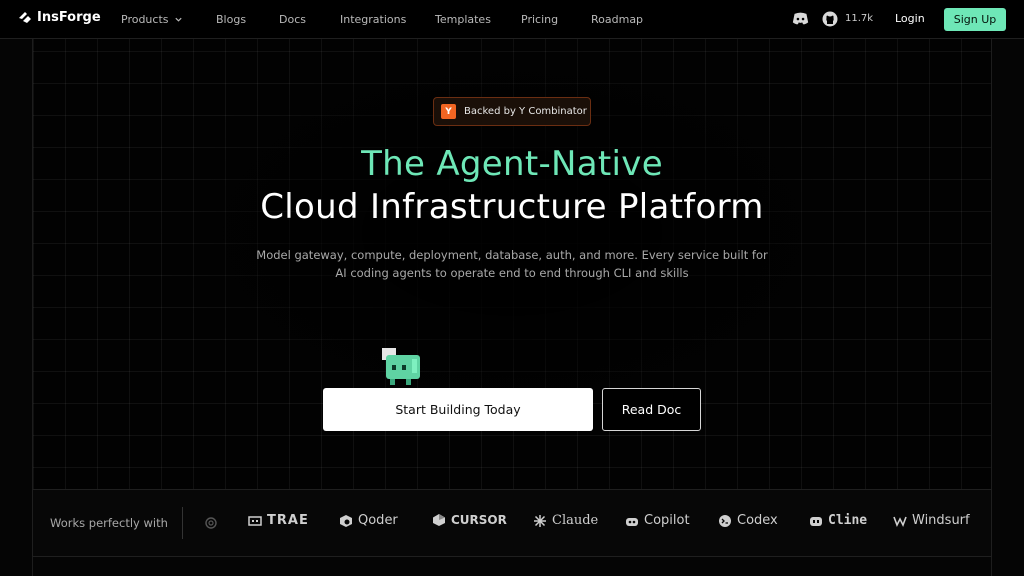  I want to click on logo-text: InsForge, so click(69, 17).